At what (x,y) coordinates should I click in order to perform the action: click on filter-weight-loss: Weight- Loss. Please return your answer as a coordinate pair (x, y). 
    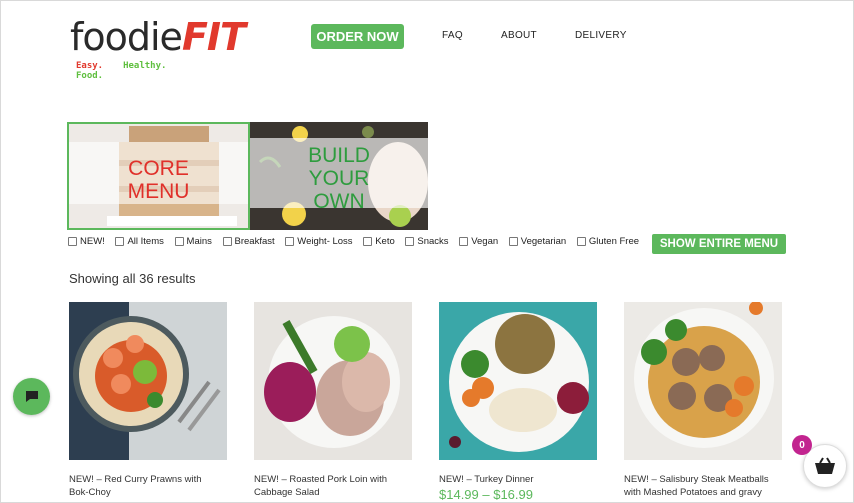
    Looking at the image, I should click on (319, 241).